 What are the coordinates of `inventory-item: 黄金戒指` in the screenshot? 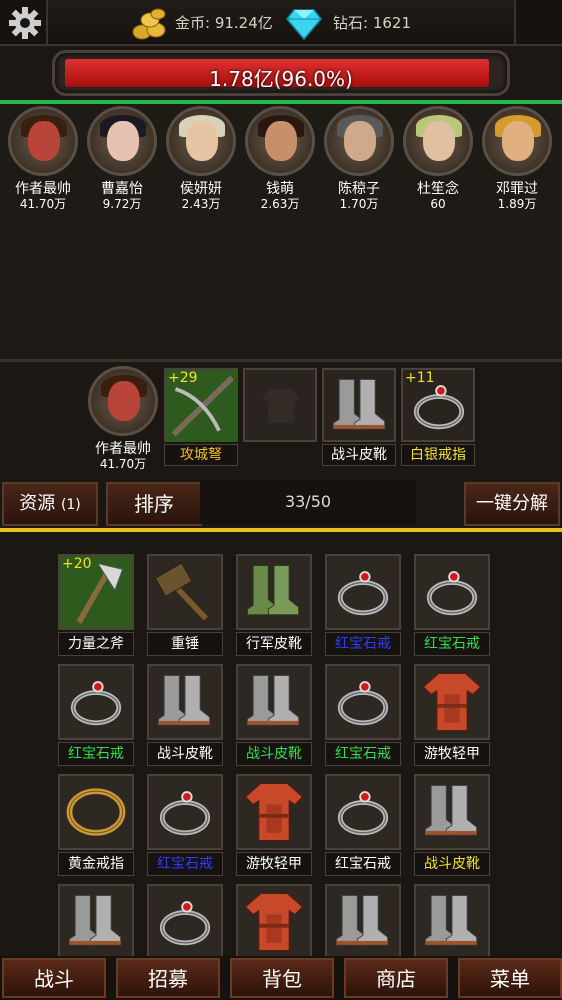 It's located at (96, 825).